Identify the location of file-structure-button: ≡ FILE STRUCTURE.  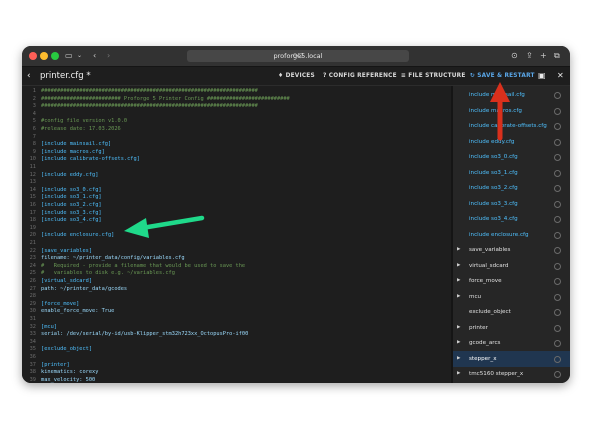
(433, 76).